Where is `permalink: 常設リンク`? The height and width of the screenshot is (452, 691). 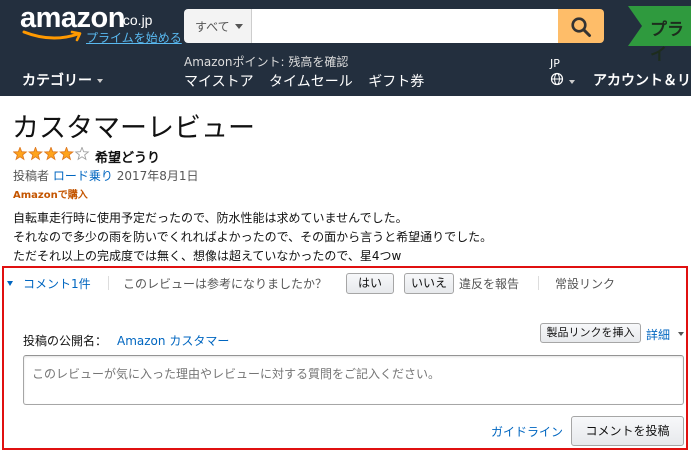
permalink: 常設リンク is located at coordinates (585, 283).